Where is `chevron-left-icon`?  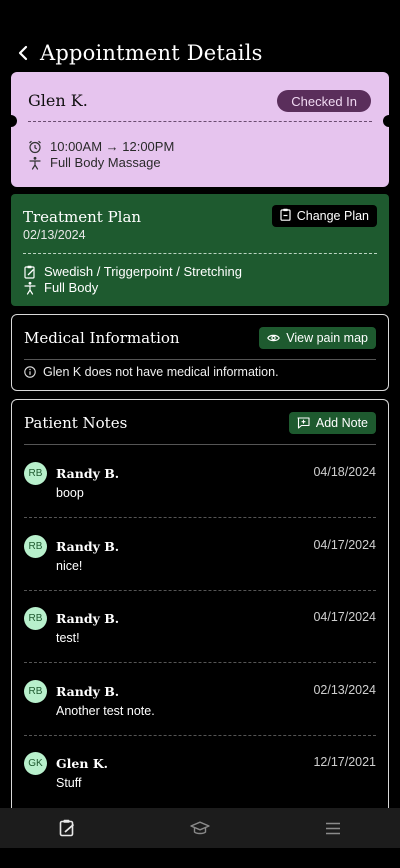 chevron-left-icon is located at coordinates (23, 53).